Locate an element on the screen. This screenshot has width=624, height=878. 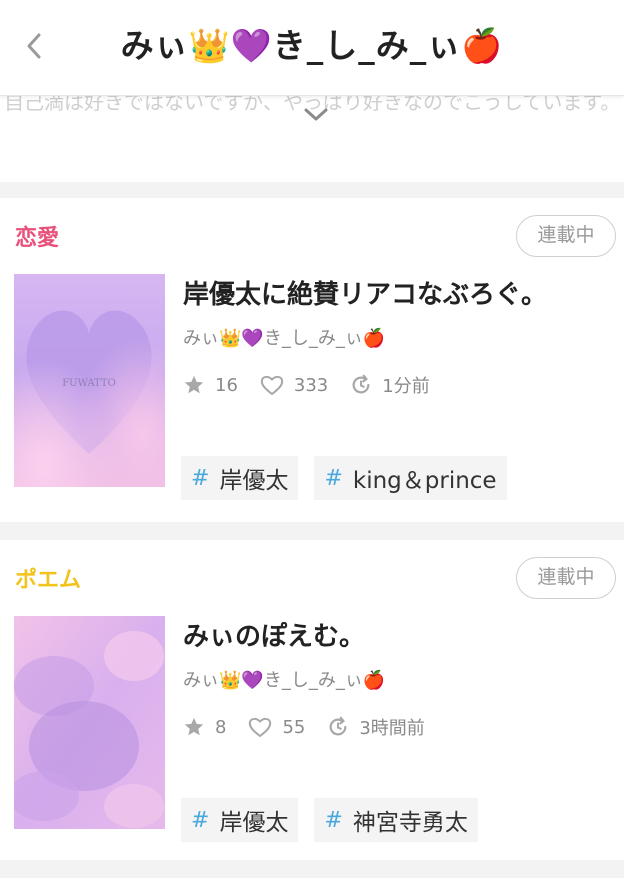
story-stats: 8 55 3時間前 is located at coordinates (315, 727).